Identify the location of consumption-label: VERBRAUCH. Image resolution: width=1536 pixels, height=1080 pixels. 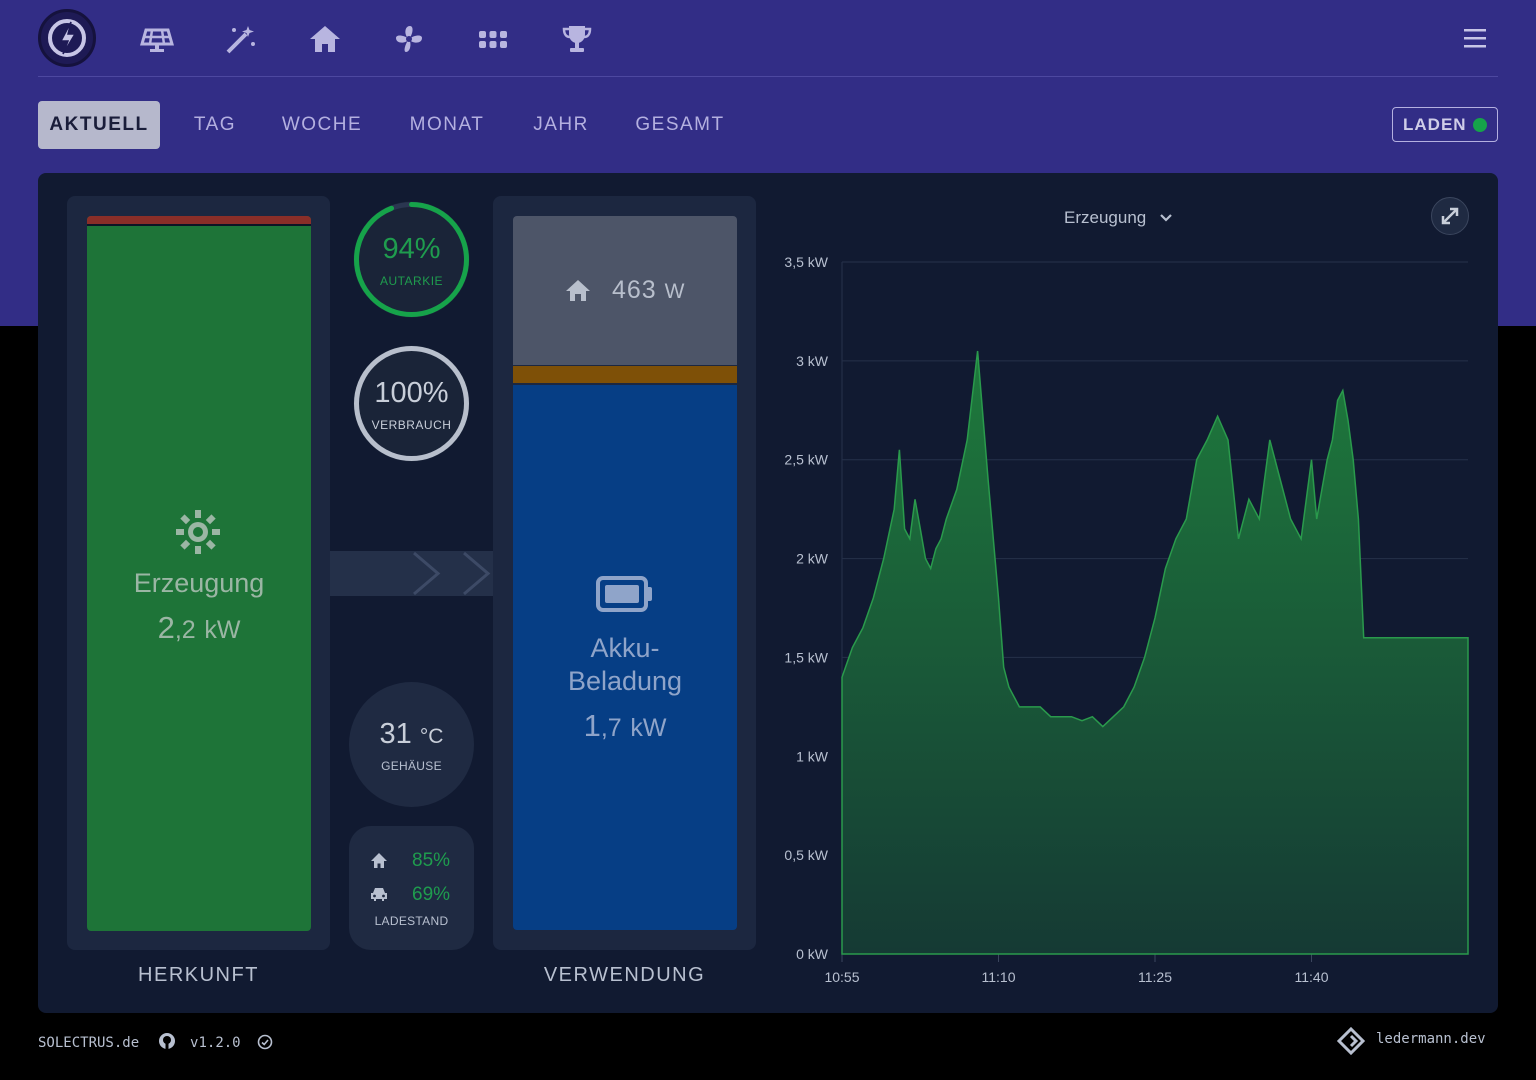
(411, 425).